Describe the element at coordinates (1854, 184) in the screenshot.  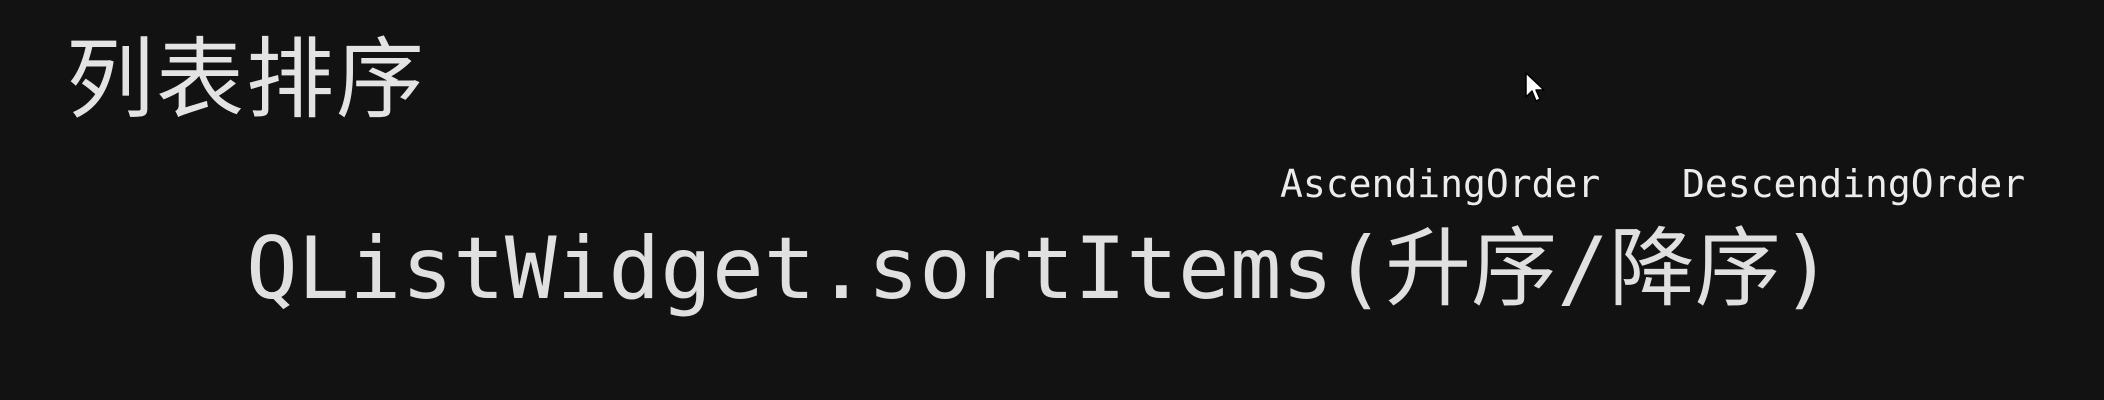
I see `descending-order-label: DescendingOrder` at that location.